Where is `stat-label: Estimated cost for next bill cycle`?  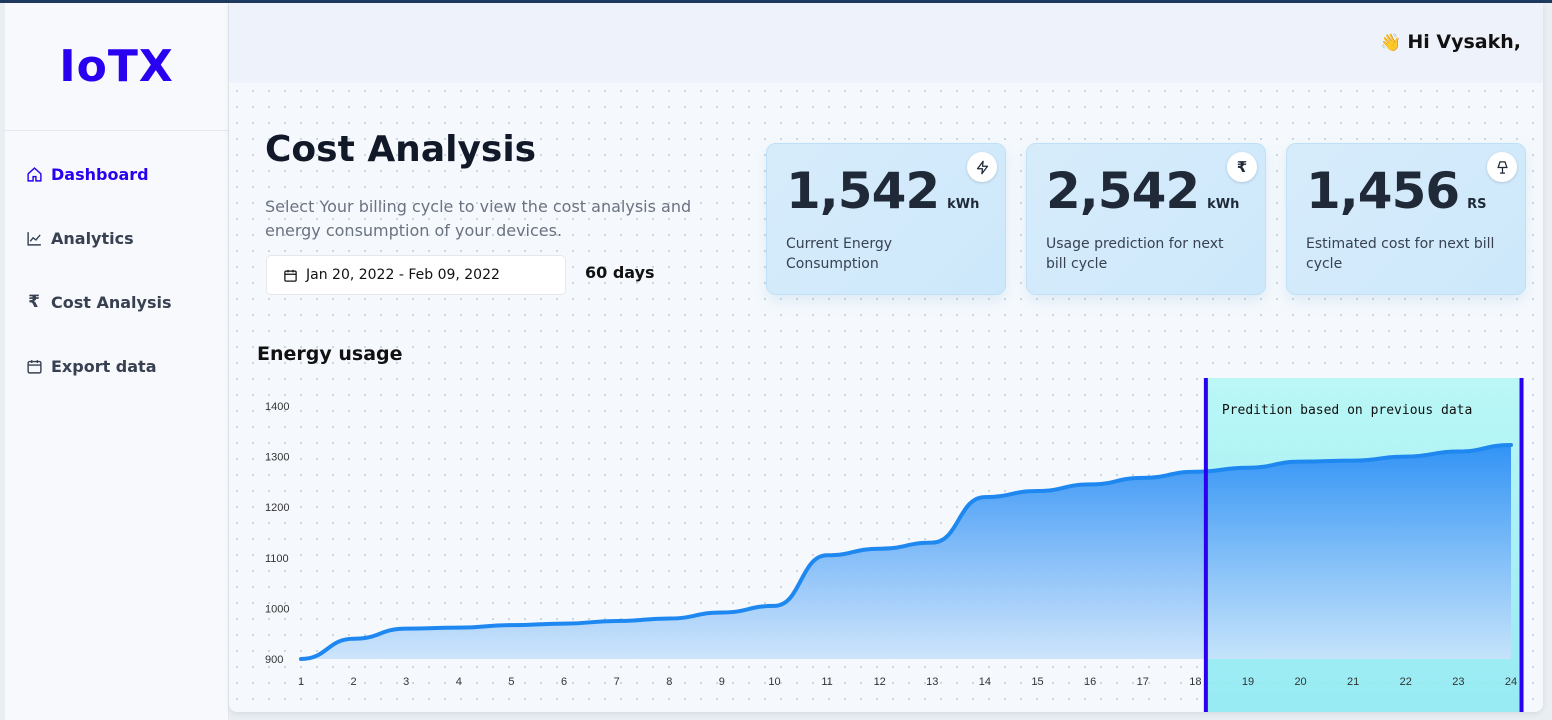 stat-label: Estimated cost for next bill cycle is located at coordinates (1400, 254).